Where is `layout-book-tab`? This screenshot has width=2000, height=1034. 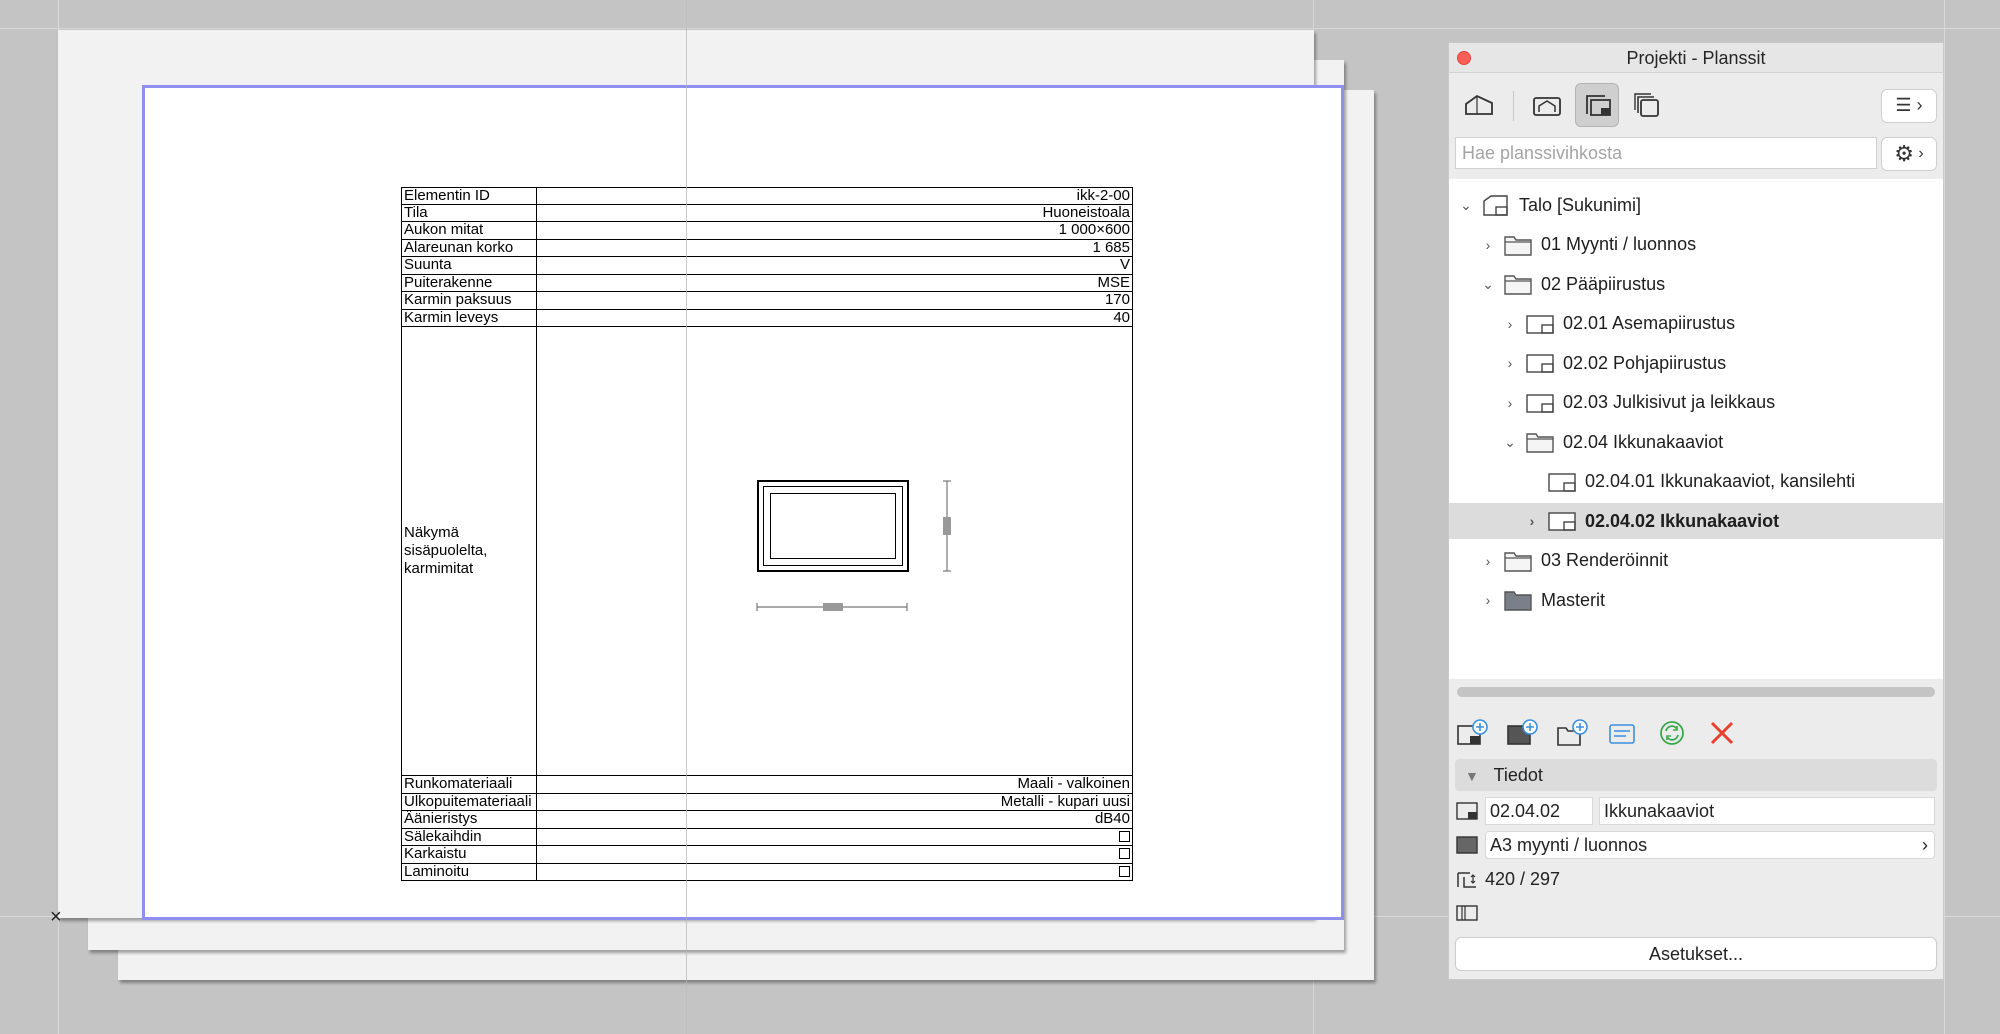
layout-book-tab is located at coordinates (1597, 105).